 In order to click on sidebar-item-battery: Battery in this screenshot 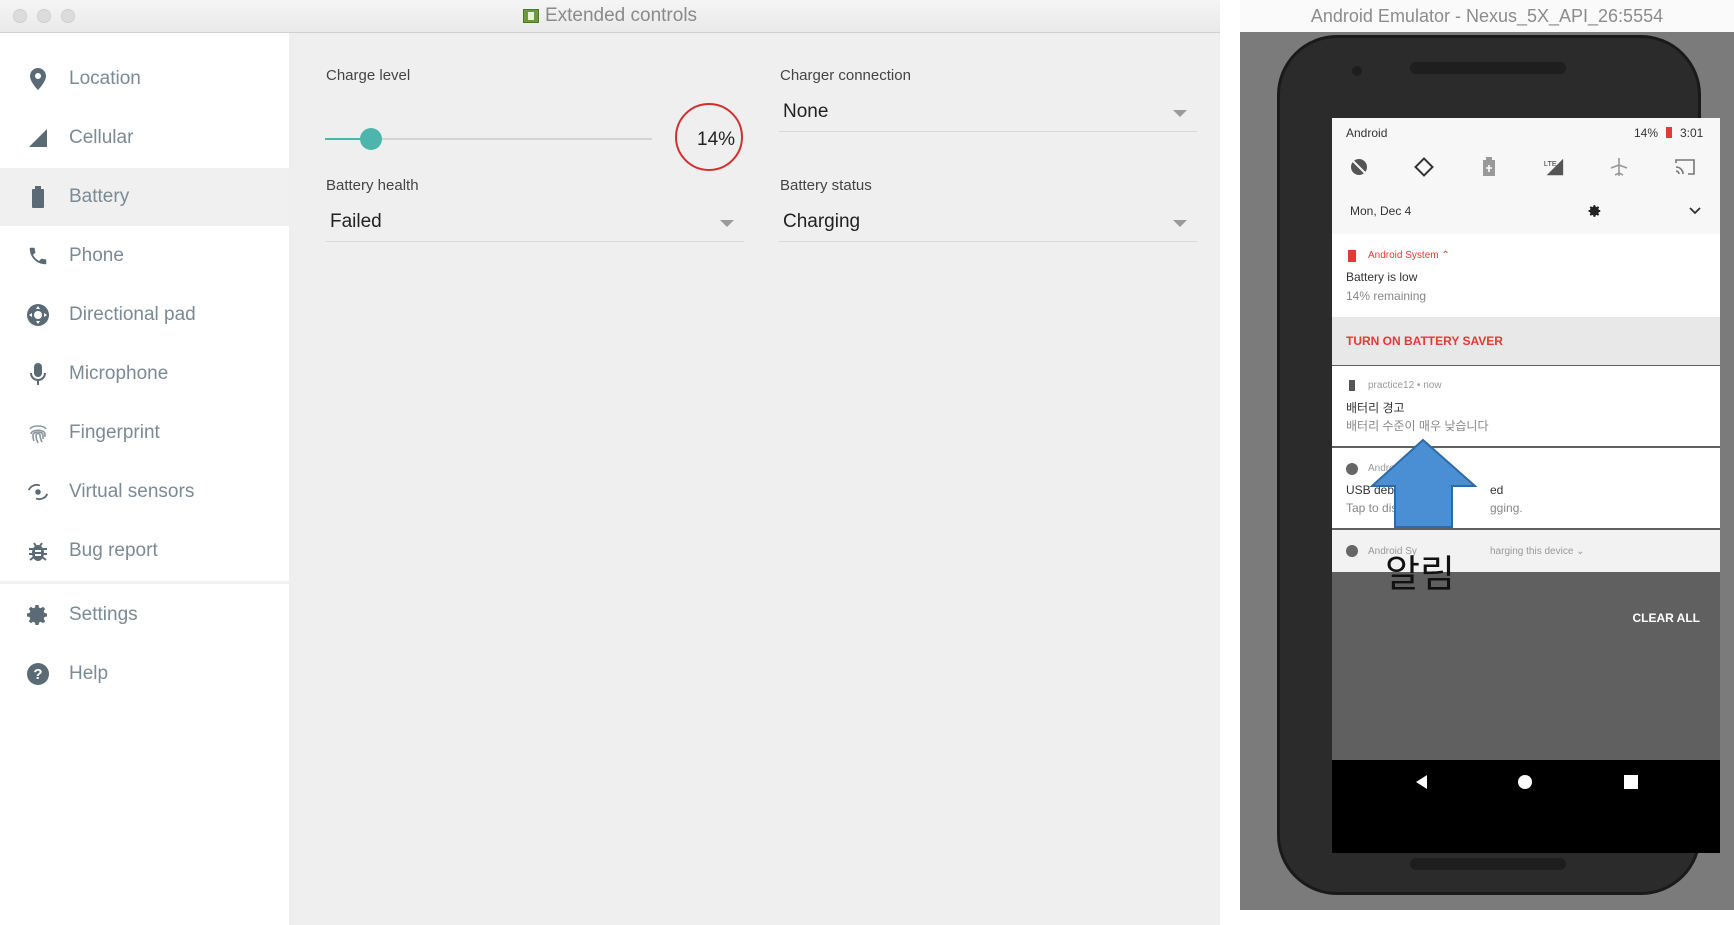, I will do `click(144, 197)`.